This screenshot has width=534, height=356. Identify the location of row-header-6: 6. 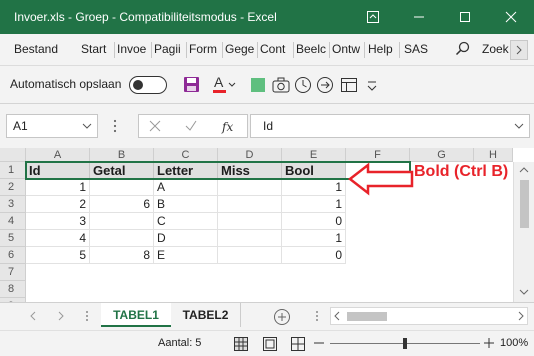
(13, 255).